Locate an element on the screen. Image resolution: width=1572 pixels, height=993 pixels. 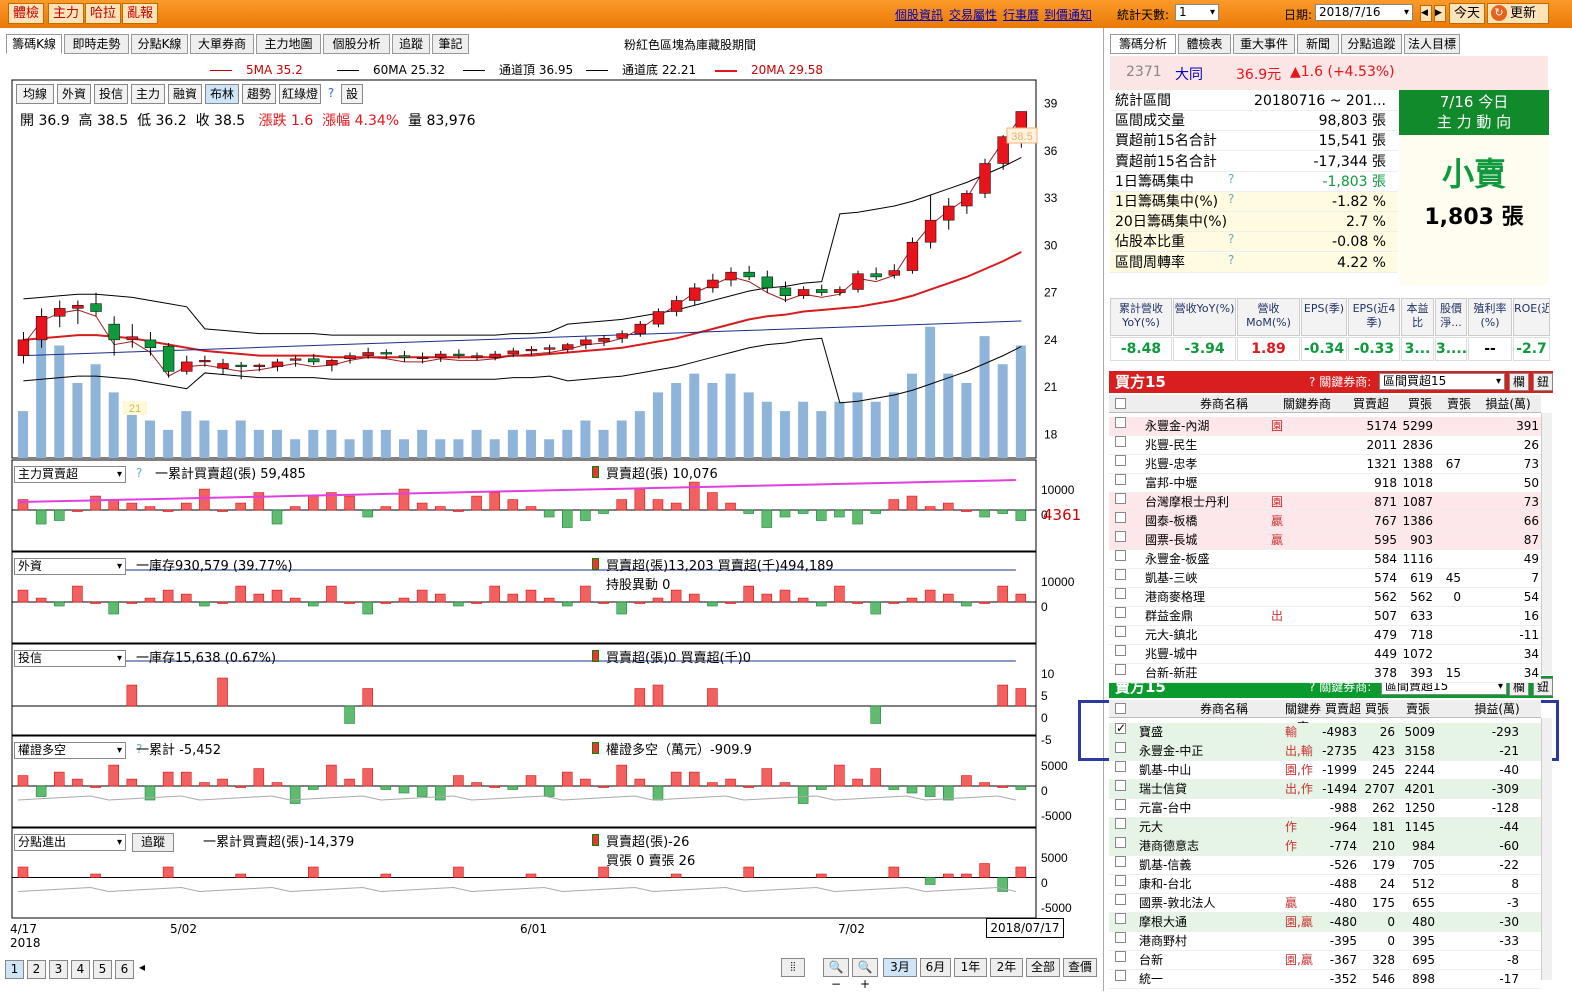
zoom-out-icon: 🔍− is located at coordinates (836, 974).